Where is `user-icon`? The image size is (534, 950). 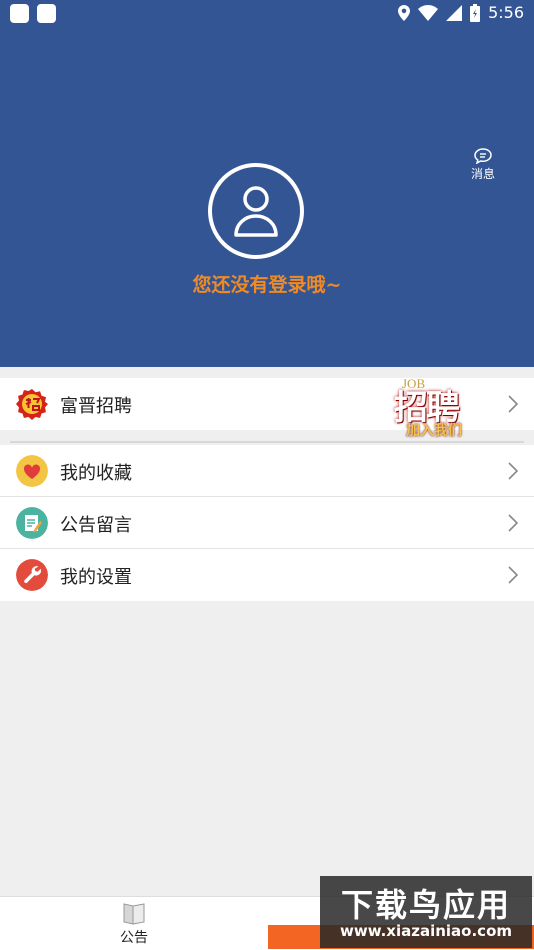 user-icon is located at coordinates (256, 211).